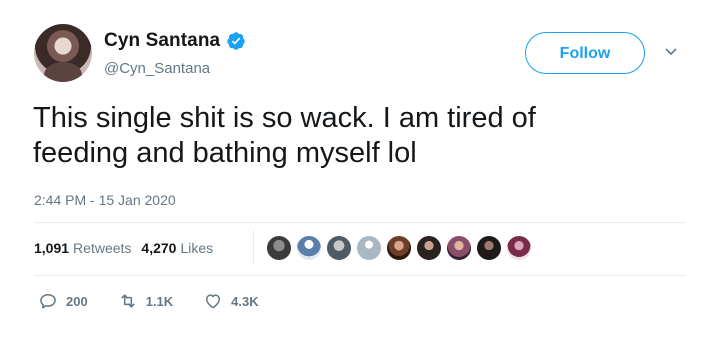 The width and height of the screenshot is (720, 352). I want to click on like-button: 4.3K, so click(231, 301).